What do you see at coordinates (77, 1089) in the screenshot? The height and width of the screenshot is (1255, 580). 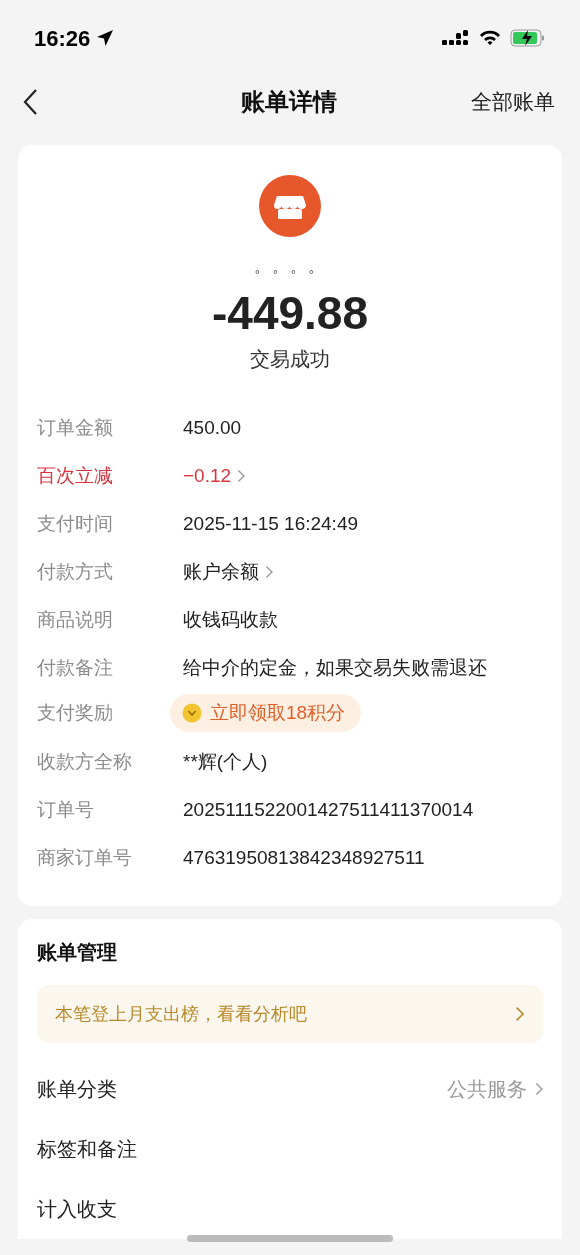 I see `row-label: 账单分类` at bounding box center [77, 1089].